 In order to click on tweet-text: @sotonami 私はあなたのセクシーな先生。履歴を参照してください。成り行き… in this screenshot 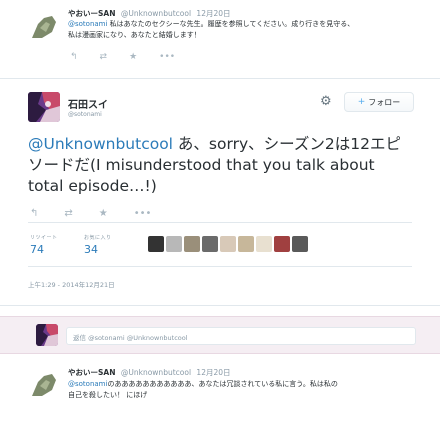, I will do `click(211, 29)`.